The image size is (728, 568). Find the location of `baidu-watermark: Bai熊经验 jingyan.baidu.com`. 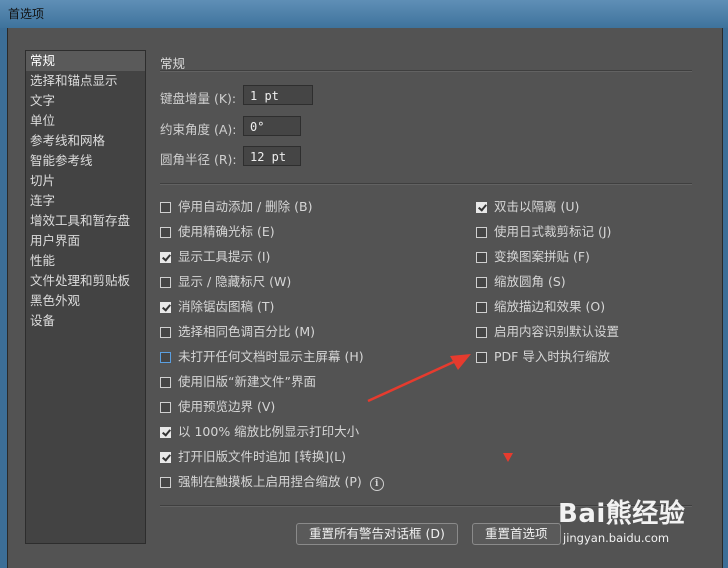

baidu-watermark: Bai熊经验 jingyan.baidu.com is located at coordinates (622, 519).